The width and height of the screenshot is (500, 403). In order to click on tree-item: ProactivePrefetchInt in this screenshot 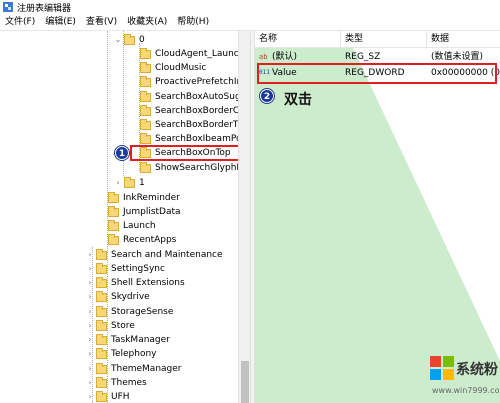, I will do `click(188, 82)`.